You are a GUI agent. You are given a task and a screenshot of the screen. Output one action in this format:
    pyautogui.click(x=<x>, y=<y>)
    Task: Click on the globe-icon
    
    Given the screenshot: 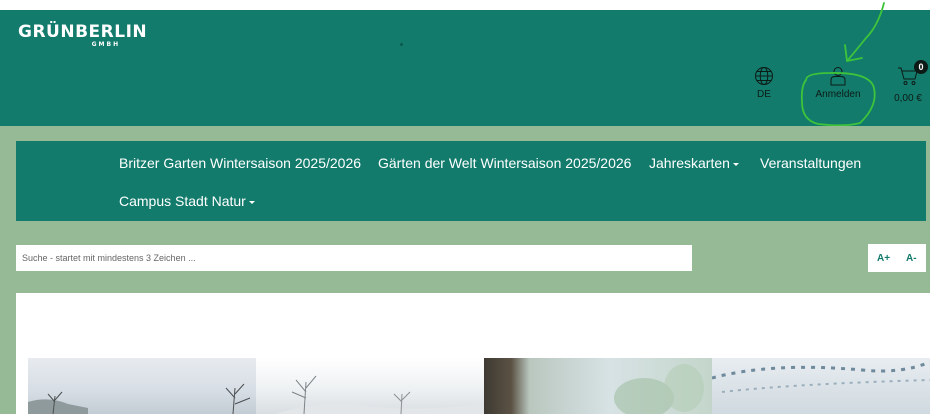 What is the action you would take?
    pyautogui.click(x=764, y=76)
    